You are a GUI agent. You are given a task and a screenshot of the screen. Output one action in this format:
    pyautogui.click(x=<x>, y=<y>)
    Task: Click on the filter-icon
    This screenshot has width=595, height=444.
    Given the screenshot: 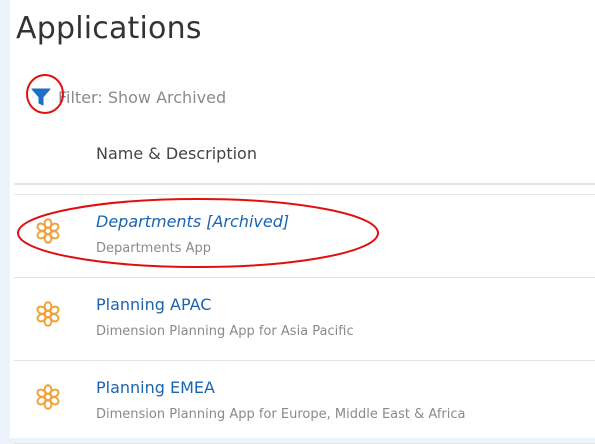 What is the action you would take?
    pyautogui.click(x=41, y=97)
    